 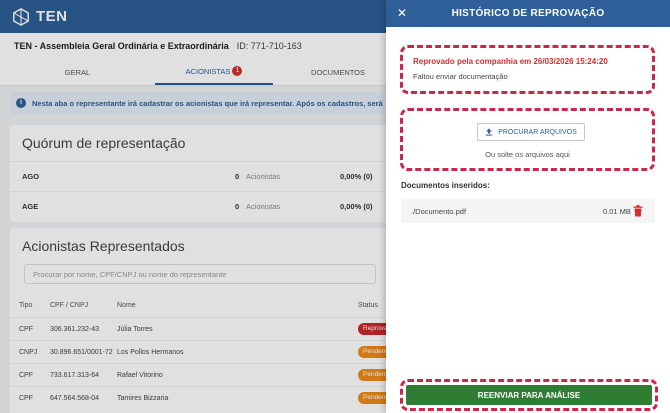 I want to click on upload-icon, so click(x=489, y=132).